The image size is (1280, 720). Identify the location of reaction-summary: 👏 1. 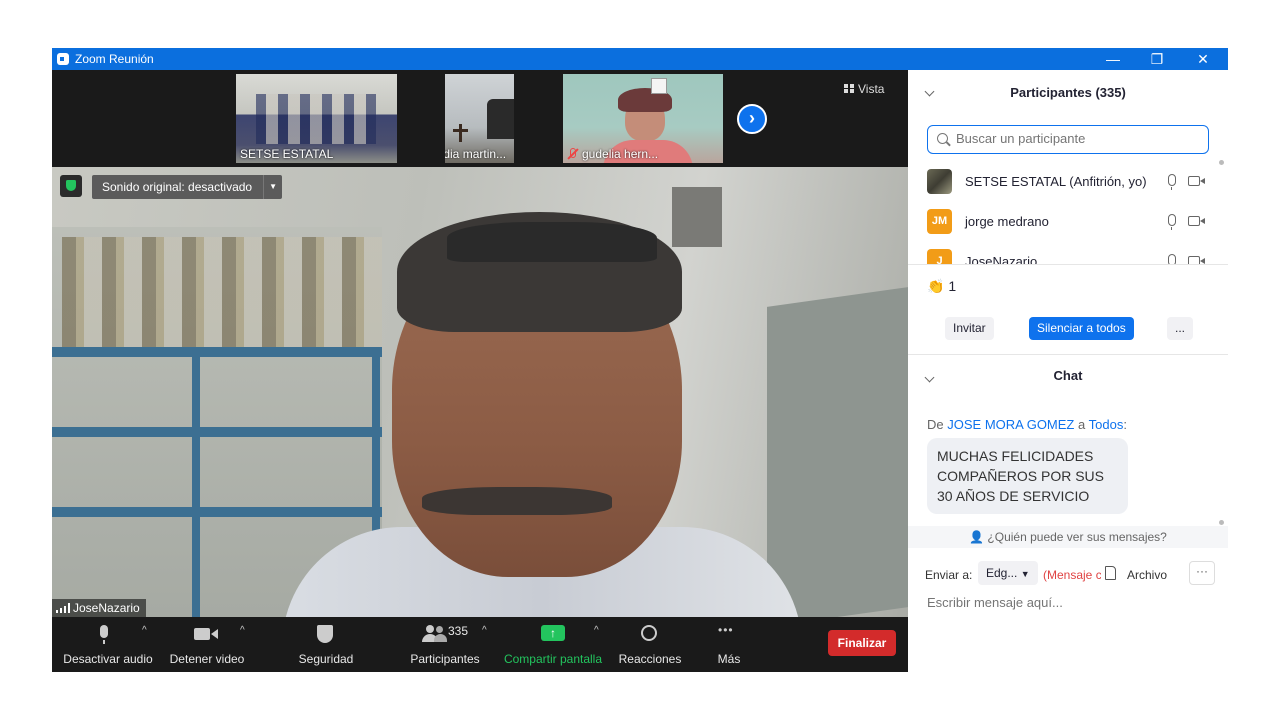
(941, 286).